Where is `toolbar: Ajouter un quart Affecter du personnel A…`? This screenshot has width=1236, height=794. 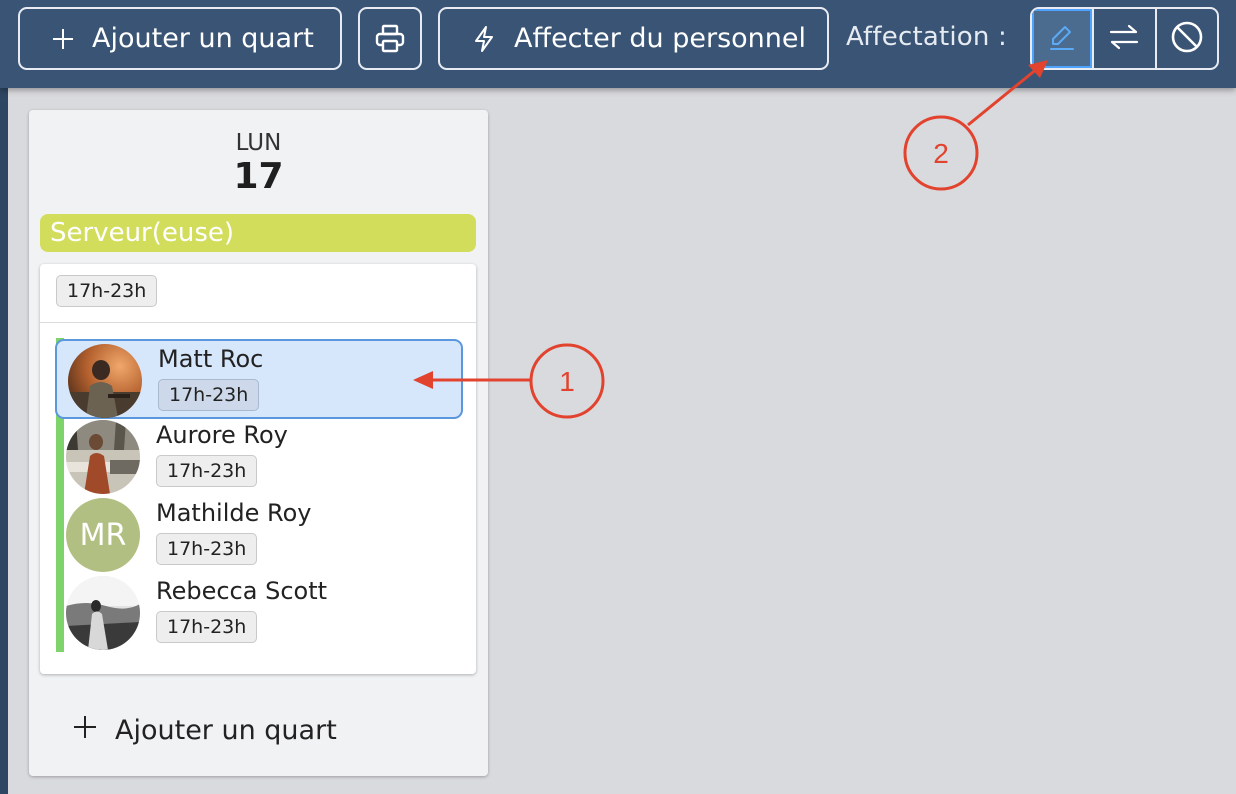
toolbar: Ajouter un quart Affecter du personnel A… is located at coordinates (618, 44).